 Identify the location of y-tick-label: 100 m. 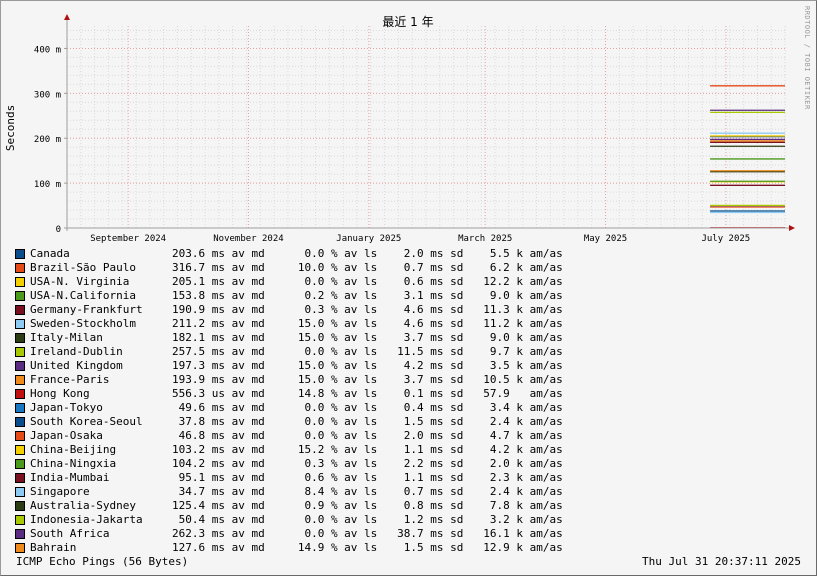
(47, 185).